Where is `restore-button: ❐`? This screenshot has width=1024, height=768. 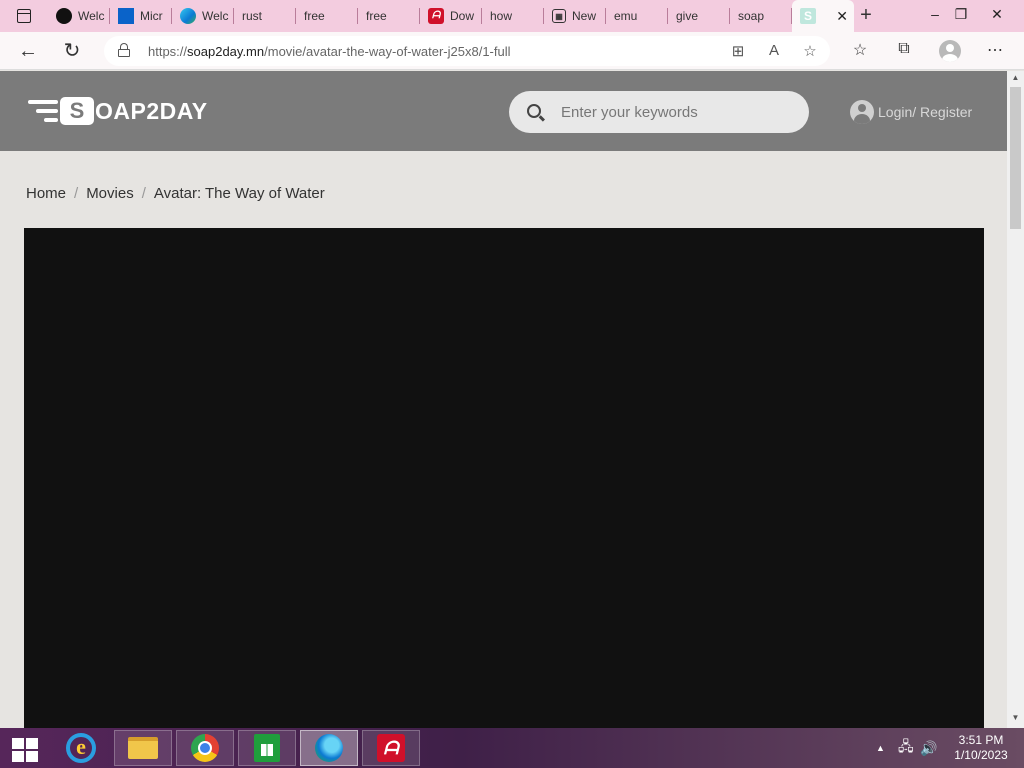 restore-button: ❐ is located at coordinates (961, 16).